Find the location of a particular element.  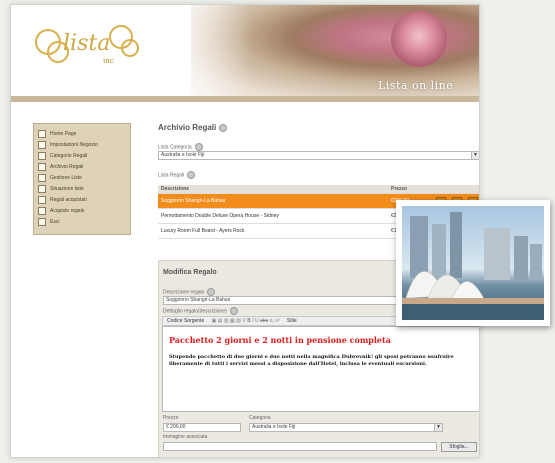

header-bar is located at coordinates (245, 99).